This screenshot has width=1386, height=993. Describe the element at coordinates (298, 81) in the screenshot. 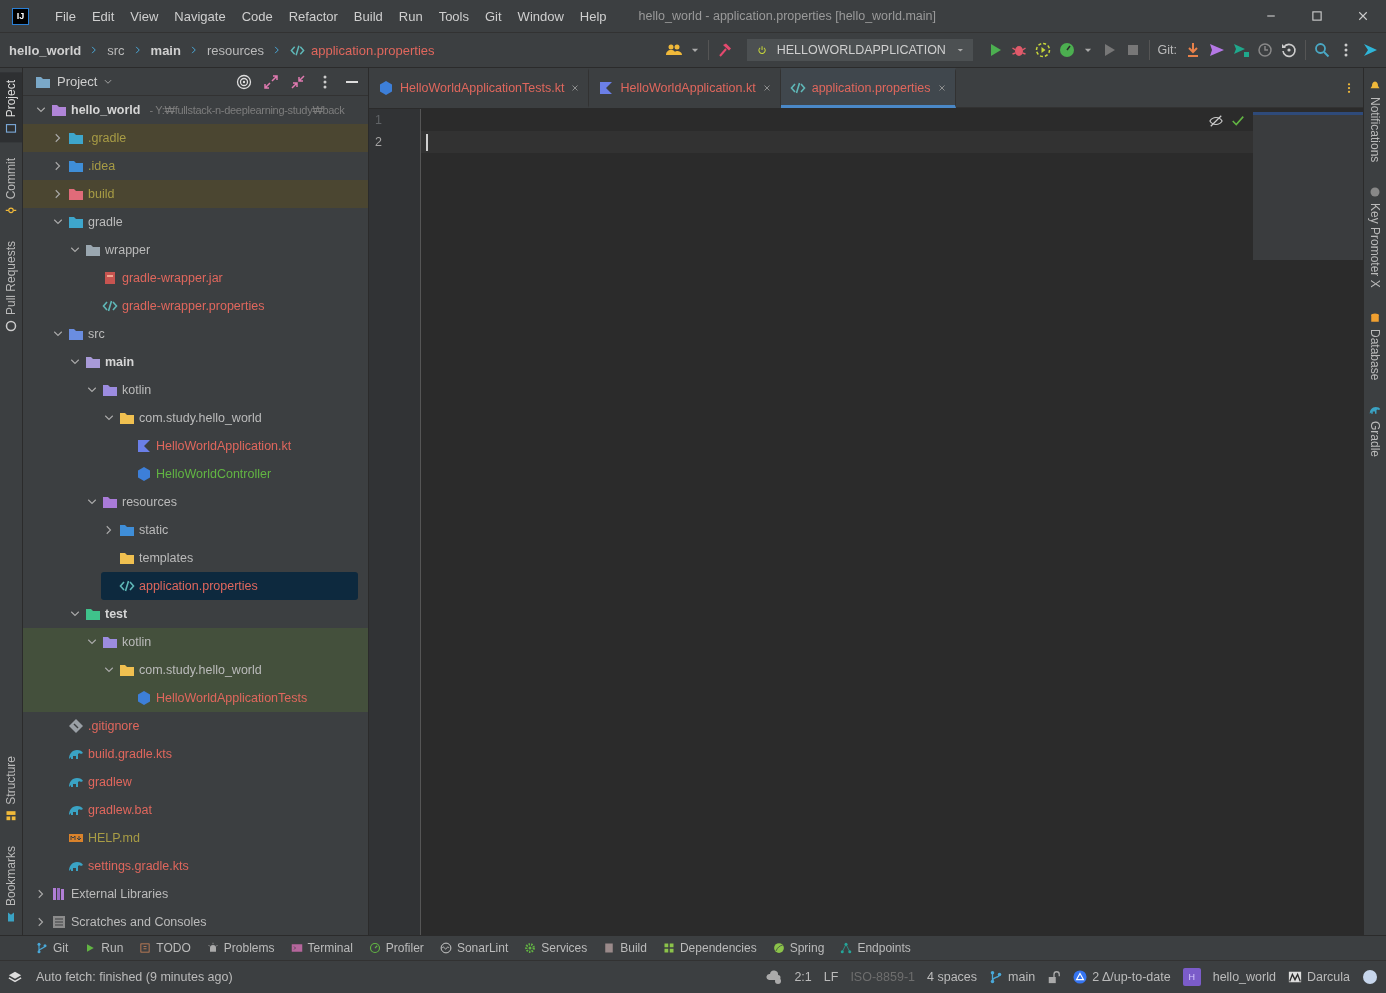

I see `collapse-icon` at that location.